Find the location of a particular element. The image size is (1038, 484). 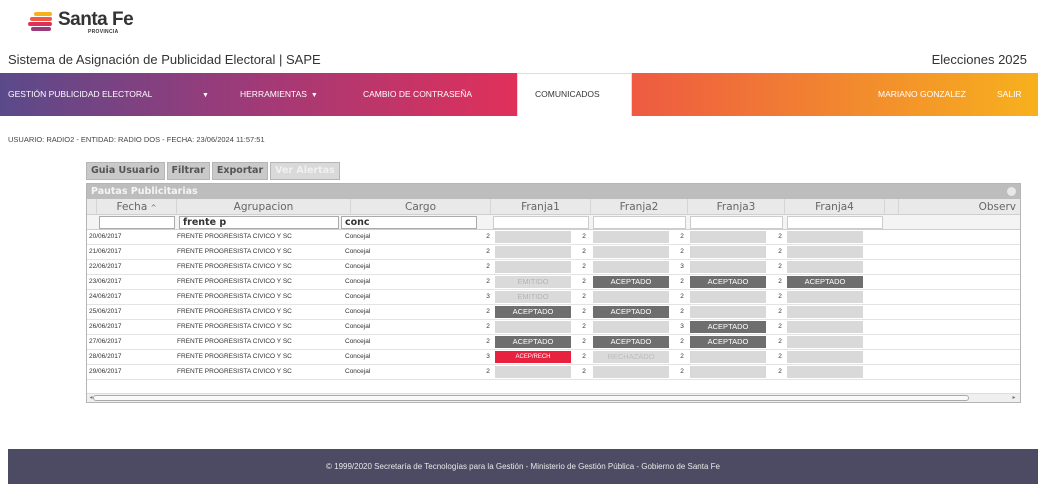

logo-stripes-icon is located at coordinates (41, 22).